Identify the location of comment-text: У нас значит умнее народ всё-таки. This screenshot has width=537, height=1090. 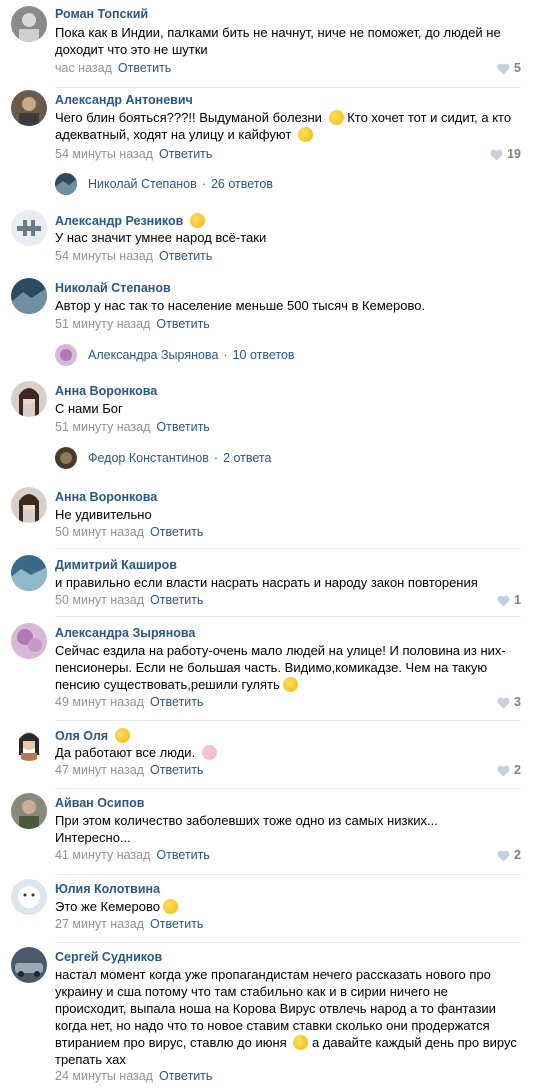
(161, 237).